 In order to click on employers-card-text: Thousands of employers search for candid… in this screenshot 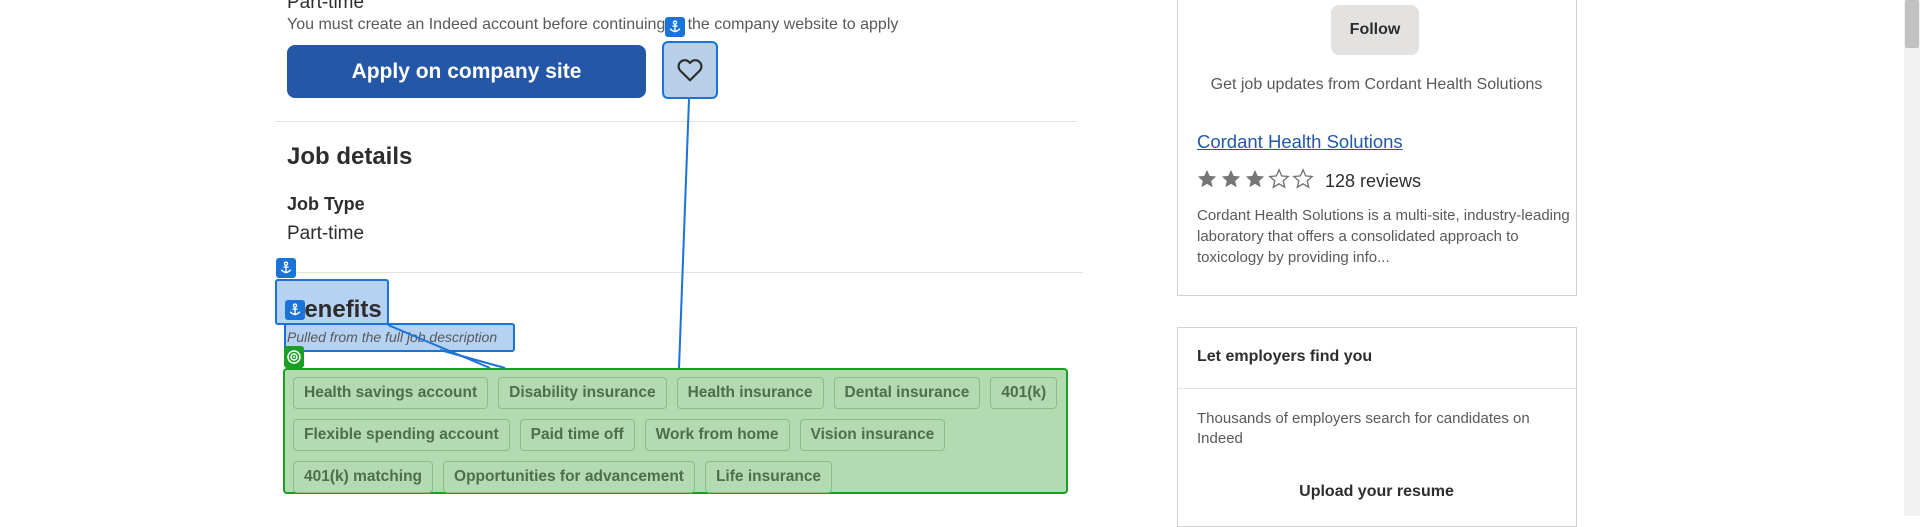, I will do `click(1363, 428)`.